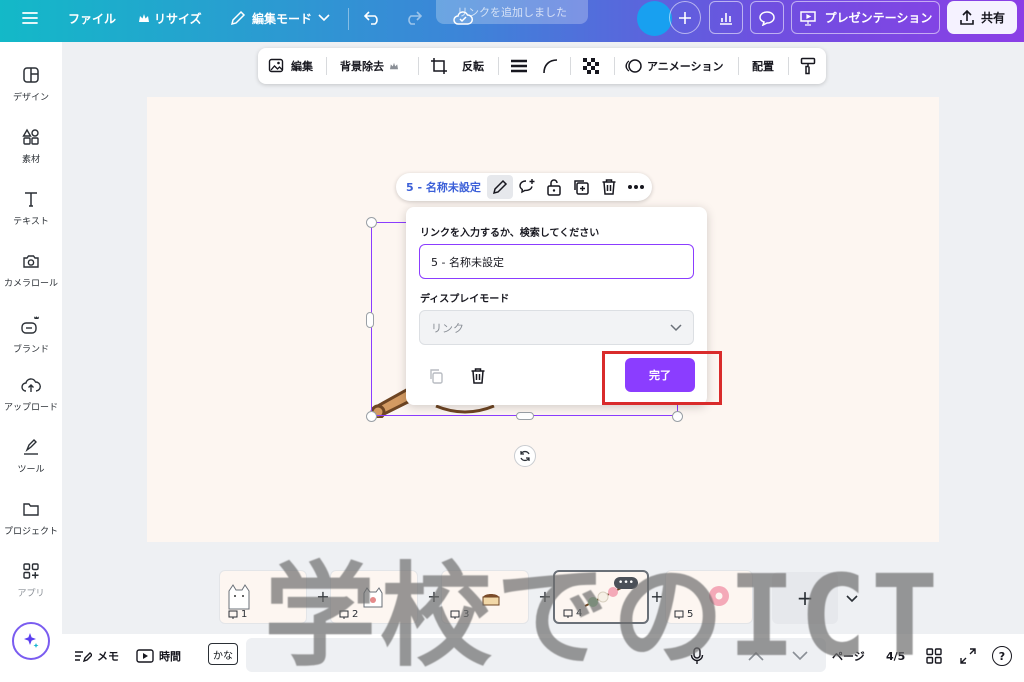  What do you see at coordinates (491, 600) in the screenshot?
I see `cake-illustration` at bounding box center [491, 600].